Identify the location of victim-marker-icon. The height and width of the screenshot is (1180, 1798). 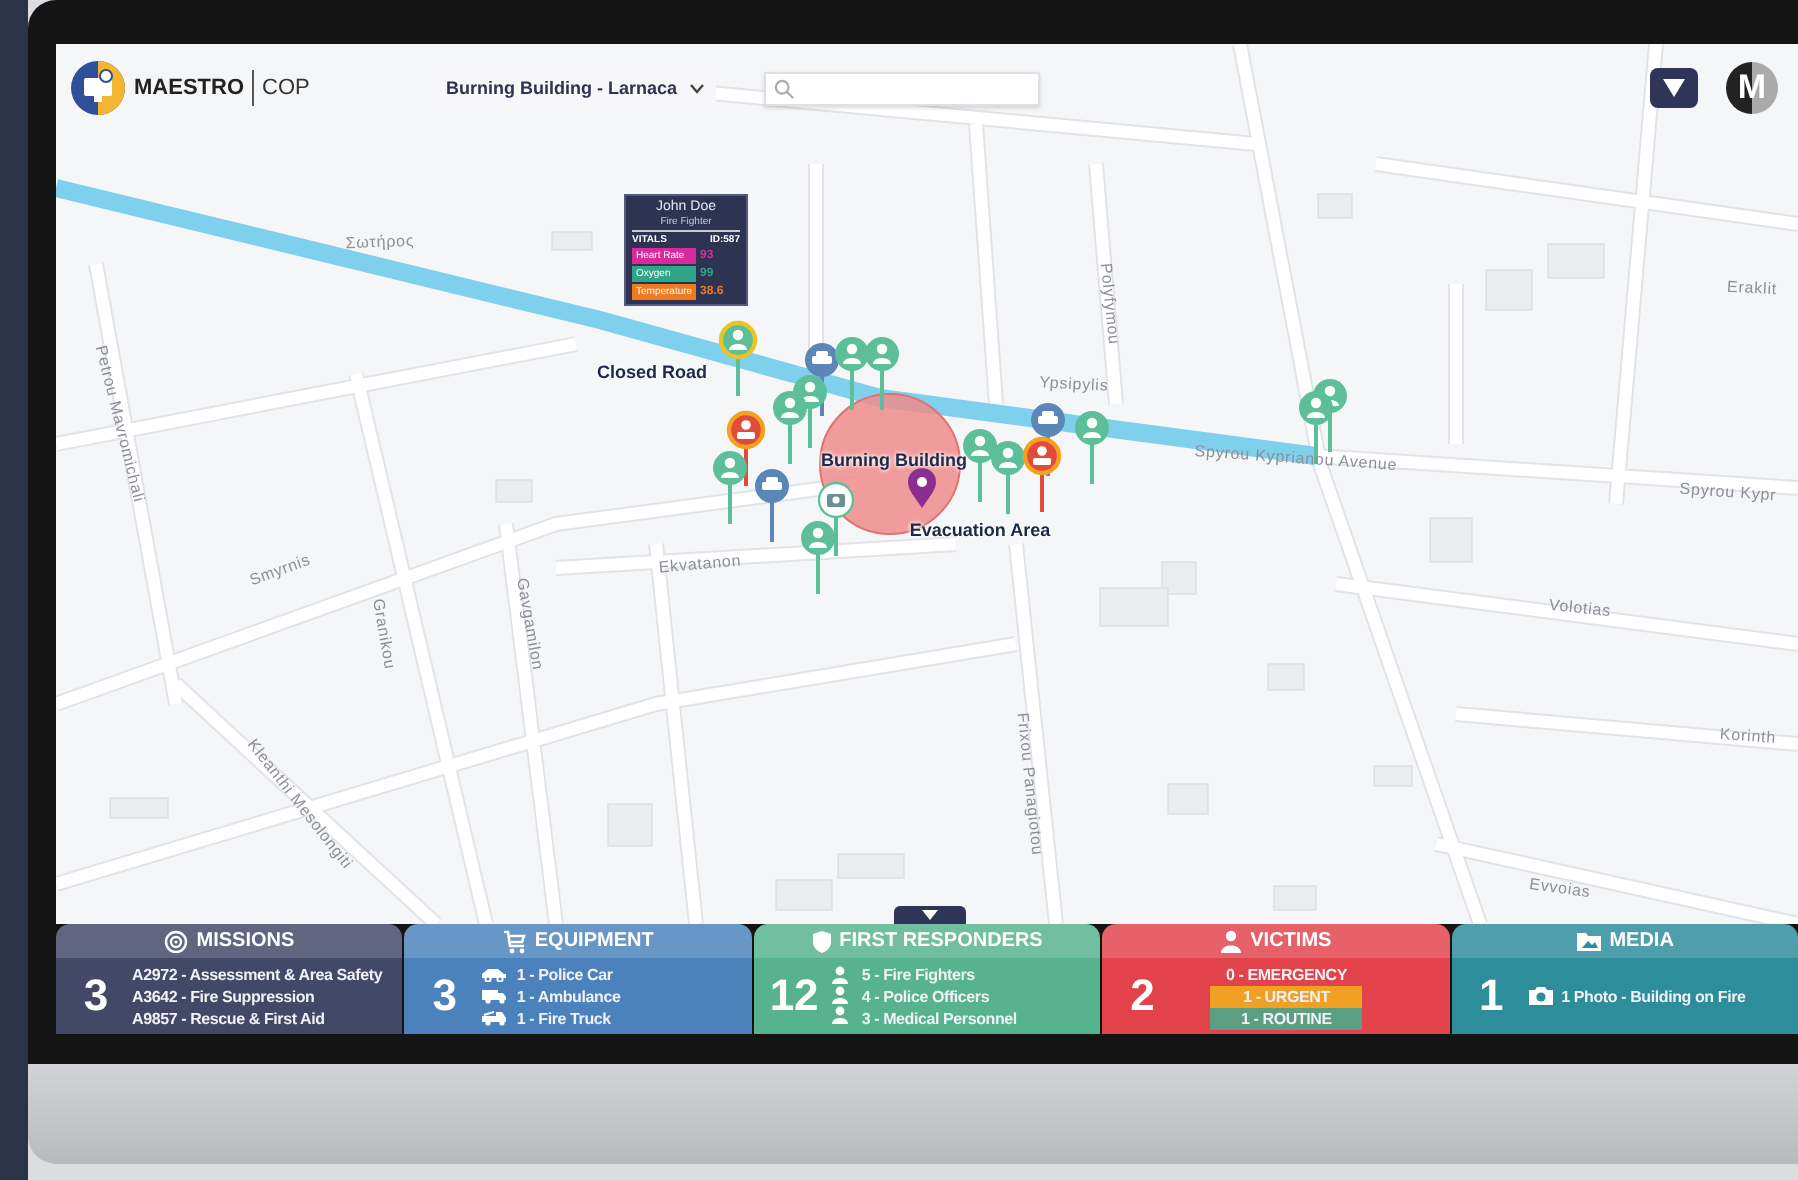
(1042, 474).